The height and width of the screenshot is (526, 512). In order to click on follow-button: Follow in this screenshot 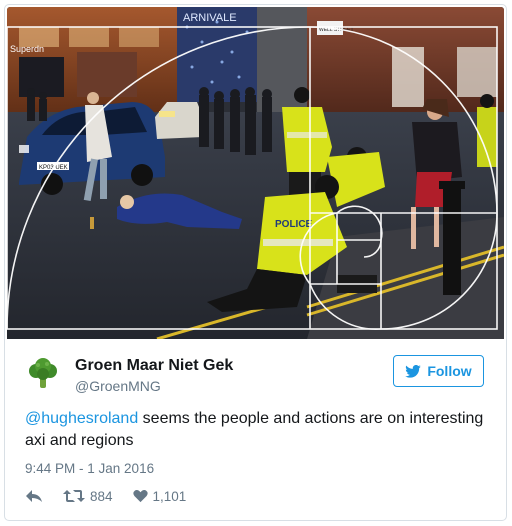, I will do `click(438, 371)`.